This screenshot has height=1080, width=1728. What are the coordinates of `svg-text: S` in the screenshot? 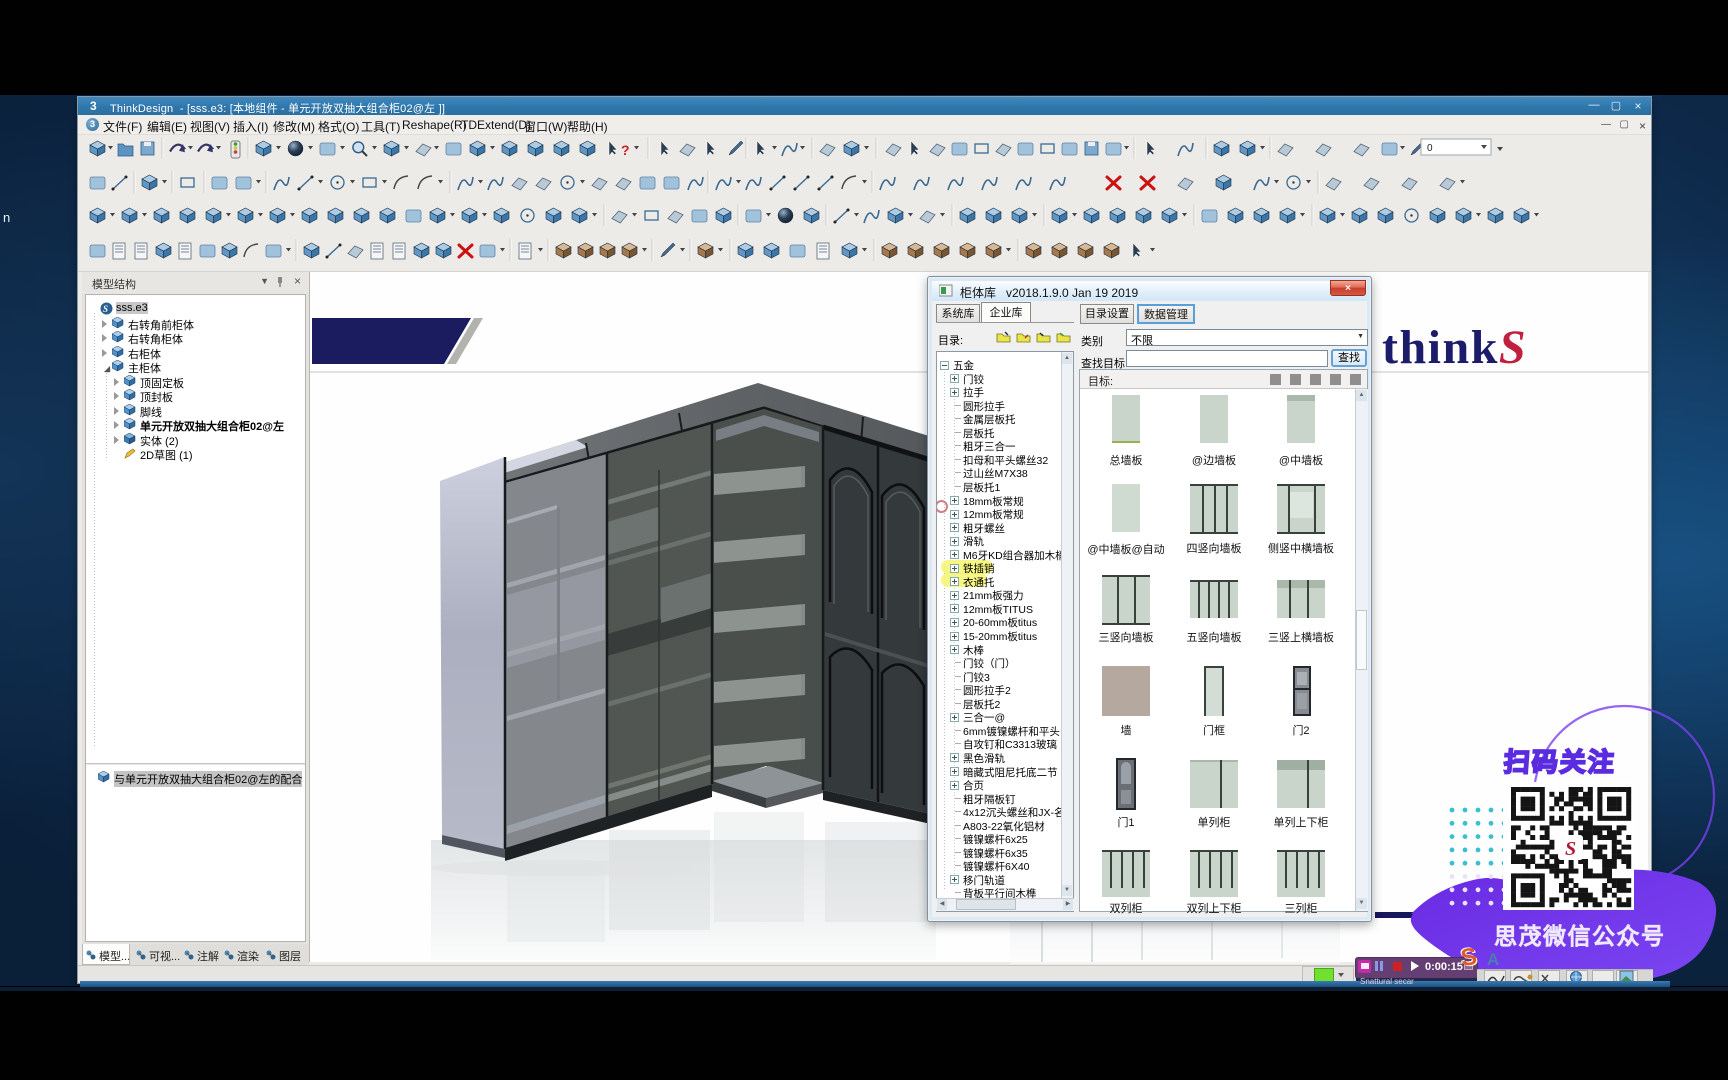 It's located at (105, 309).